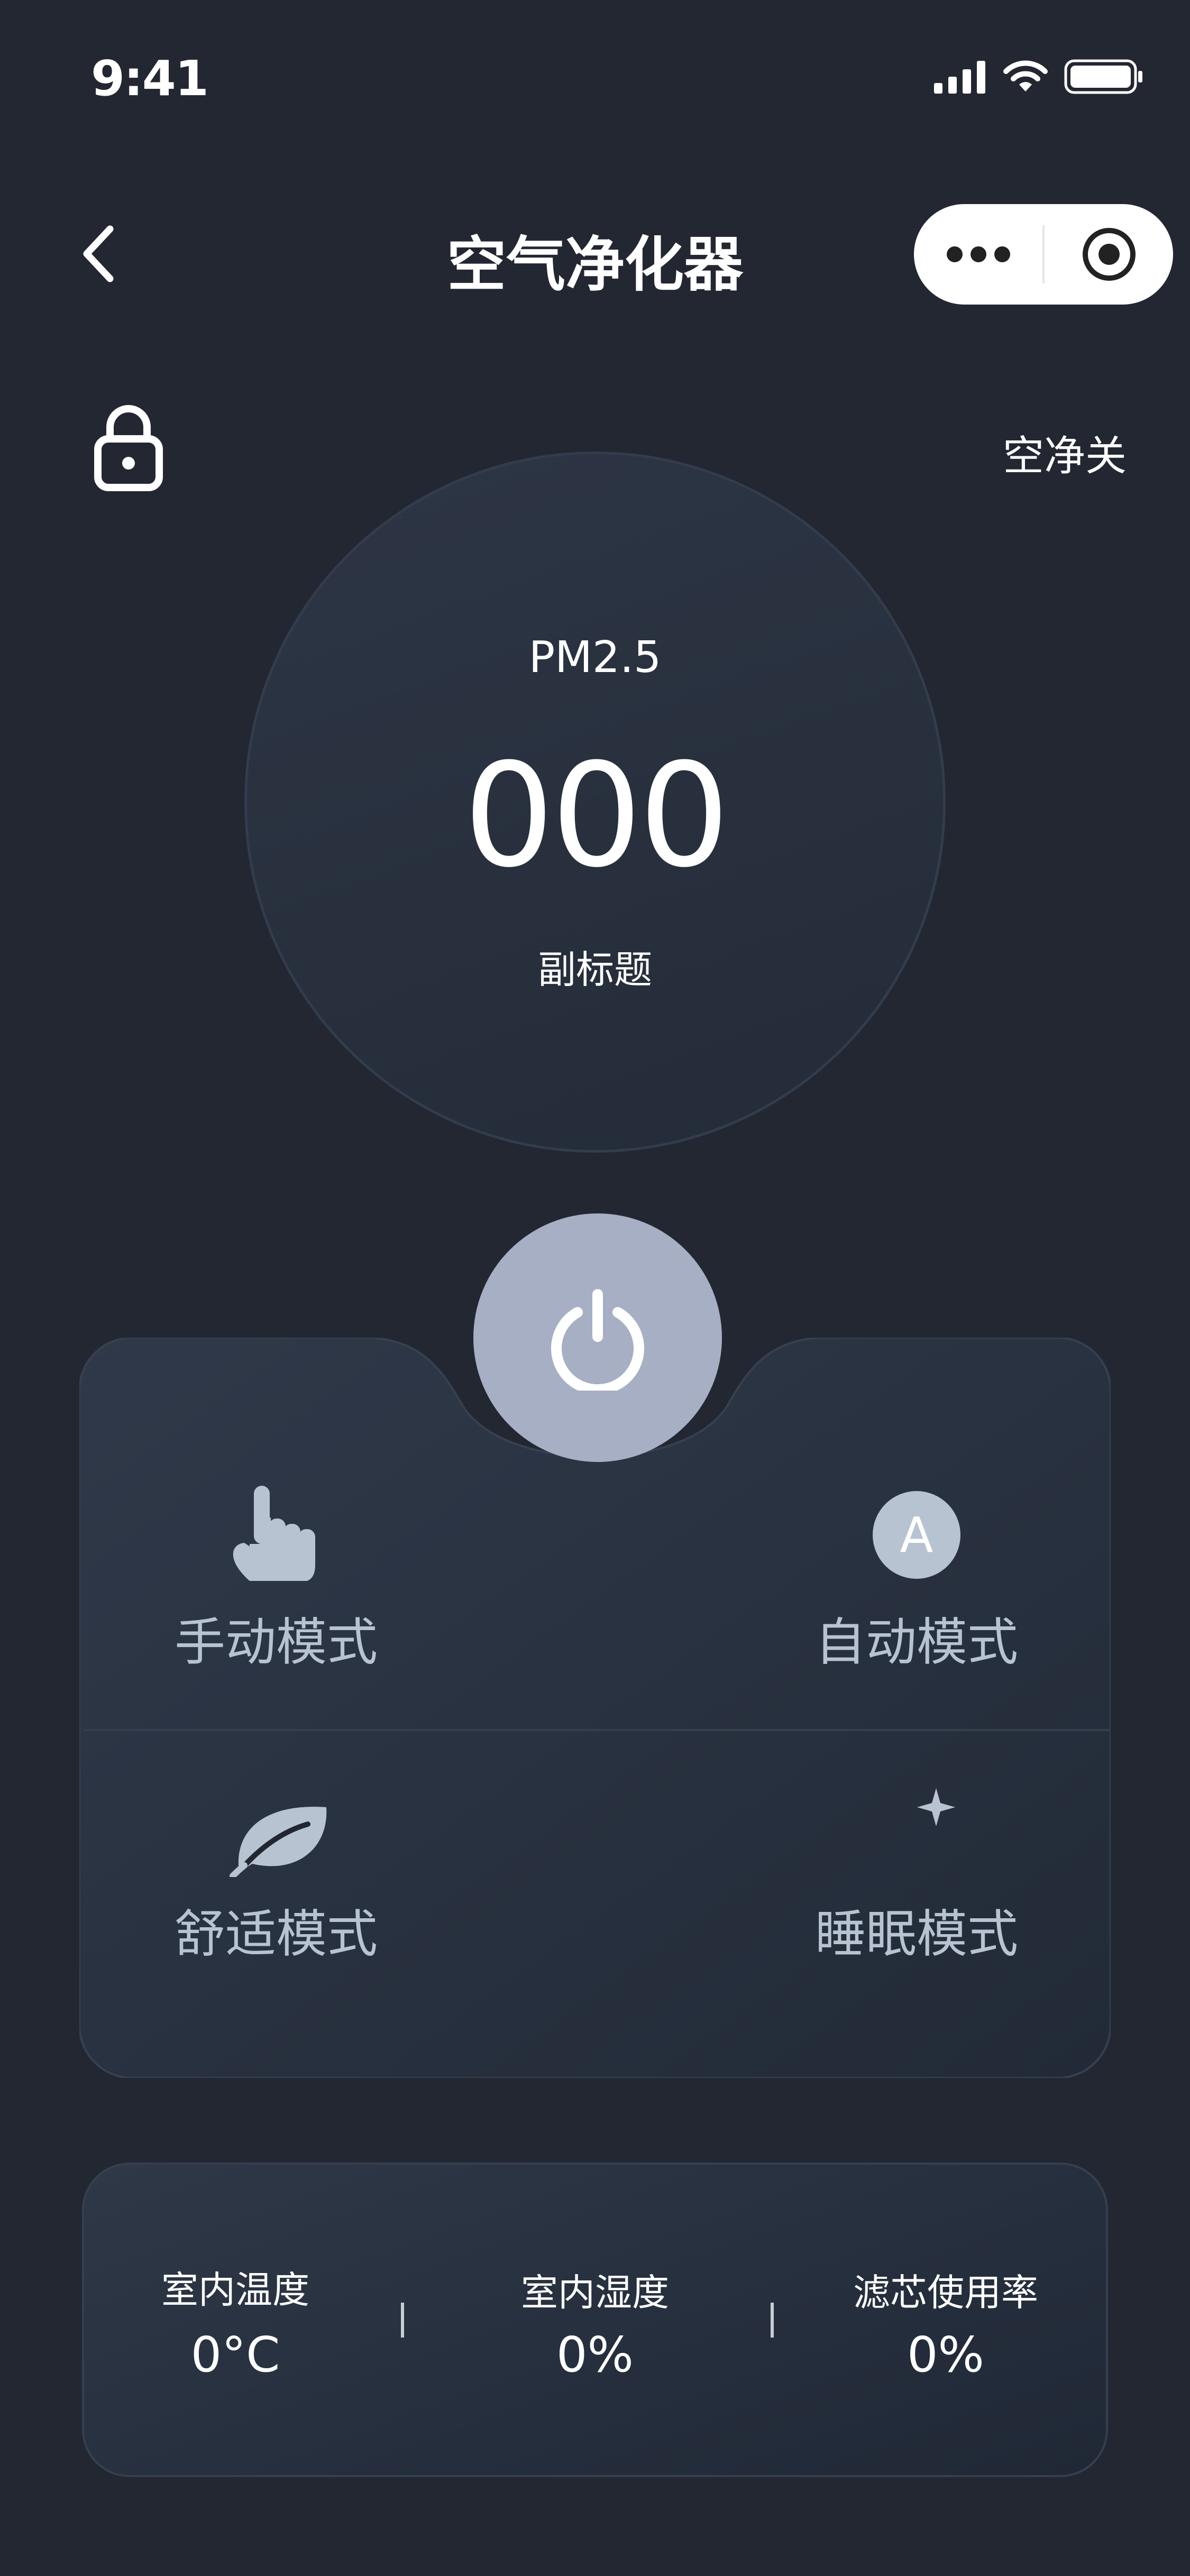 Image resolution: width=1190 pixels, height=2576 pixels. Describe the element at coordinates (945, 2292) in the screenshot. I see `filter-usage-label: 滤芯使用率` at that location.